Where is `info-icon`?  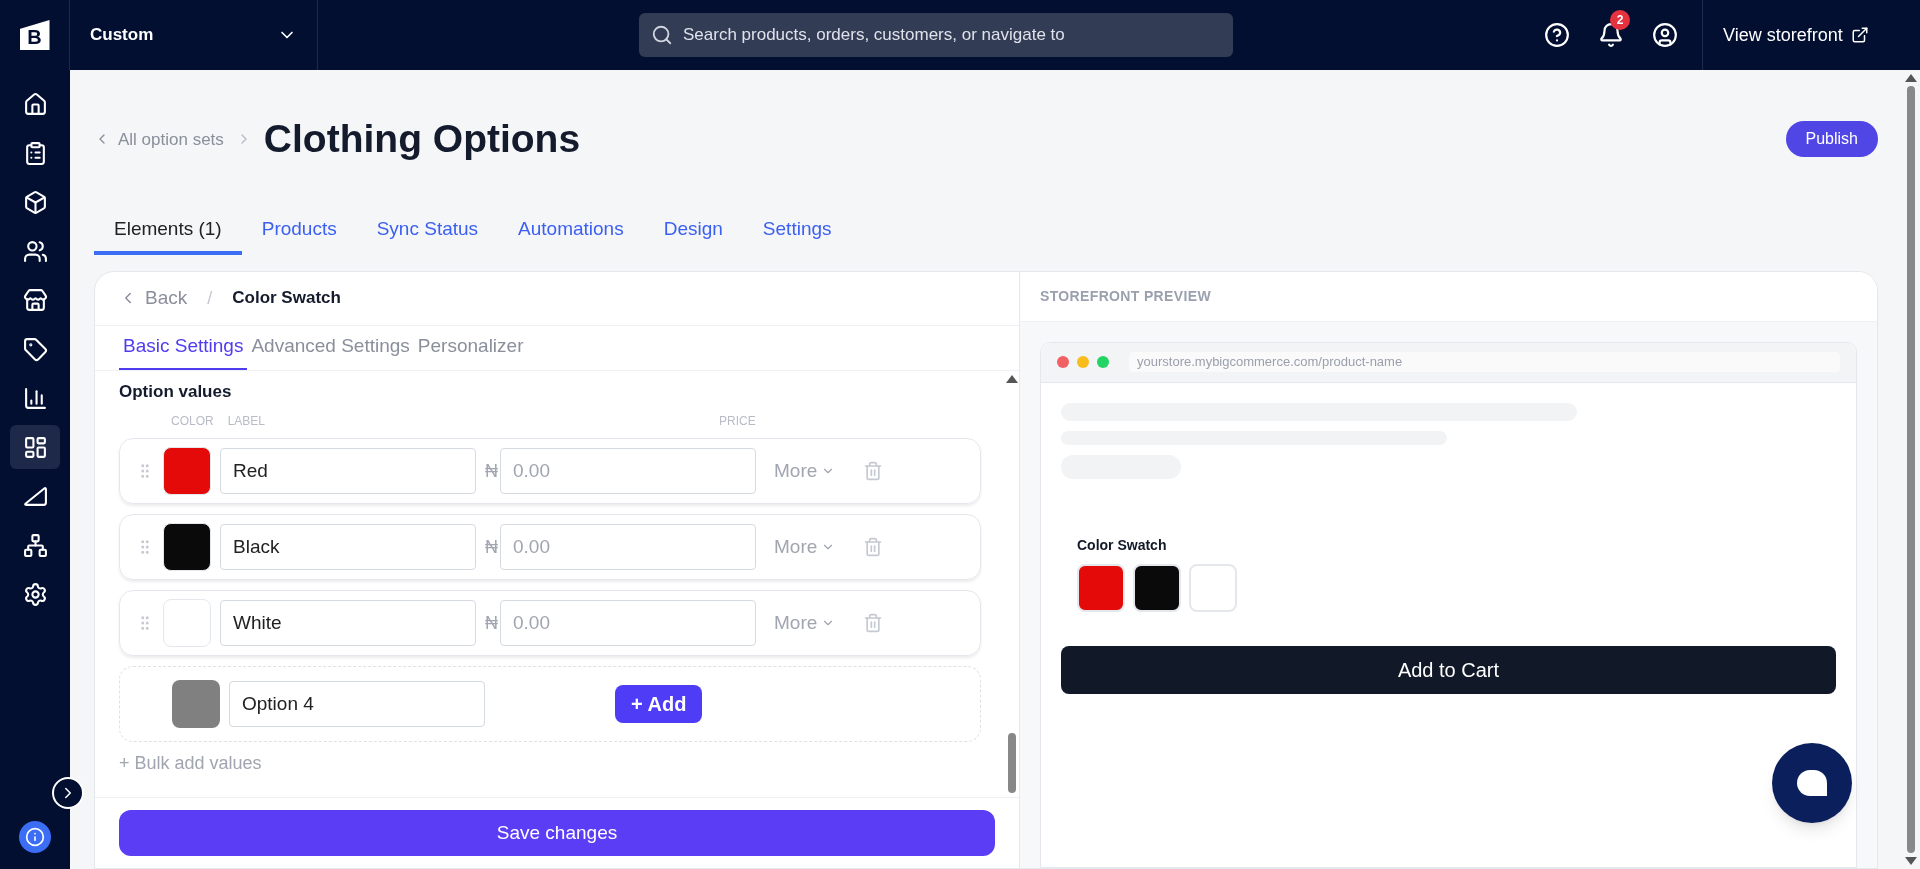 info-icon is located at coordinates (35, 837).